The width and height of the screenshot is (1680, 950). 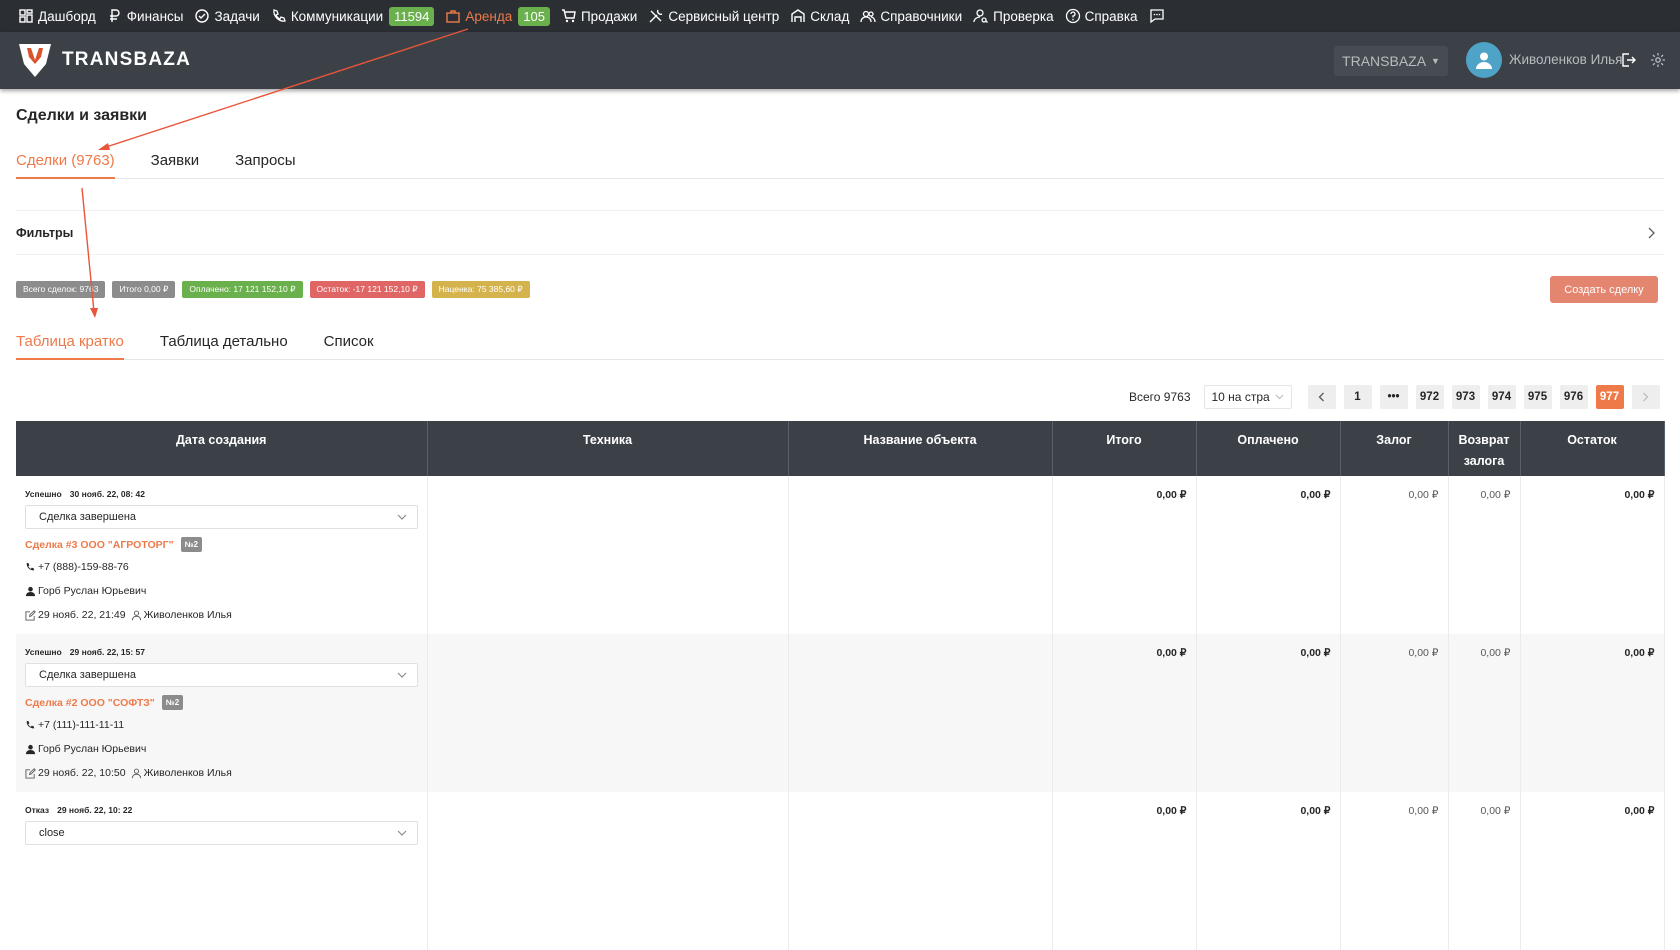 I want to click on contact-line: Горб Руслан Юрьевич, so click(x=221, y=749).